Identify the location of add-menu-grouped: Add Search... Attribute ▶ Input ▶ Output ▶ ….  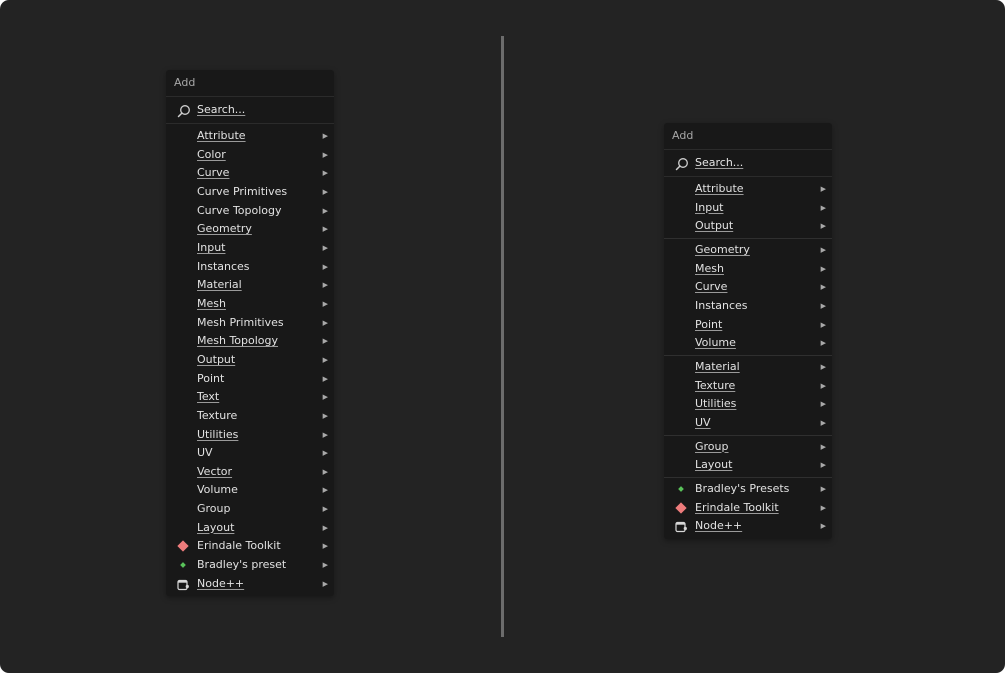
(748, 331).